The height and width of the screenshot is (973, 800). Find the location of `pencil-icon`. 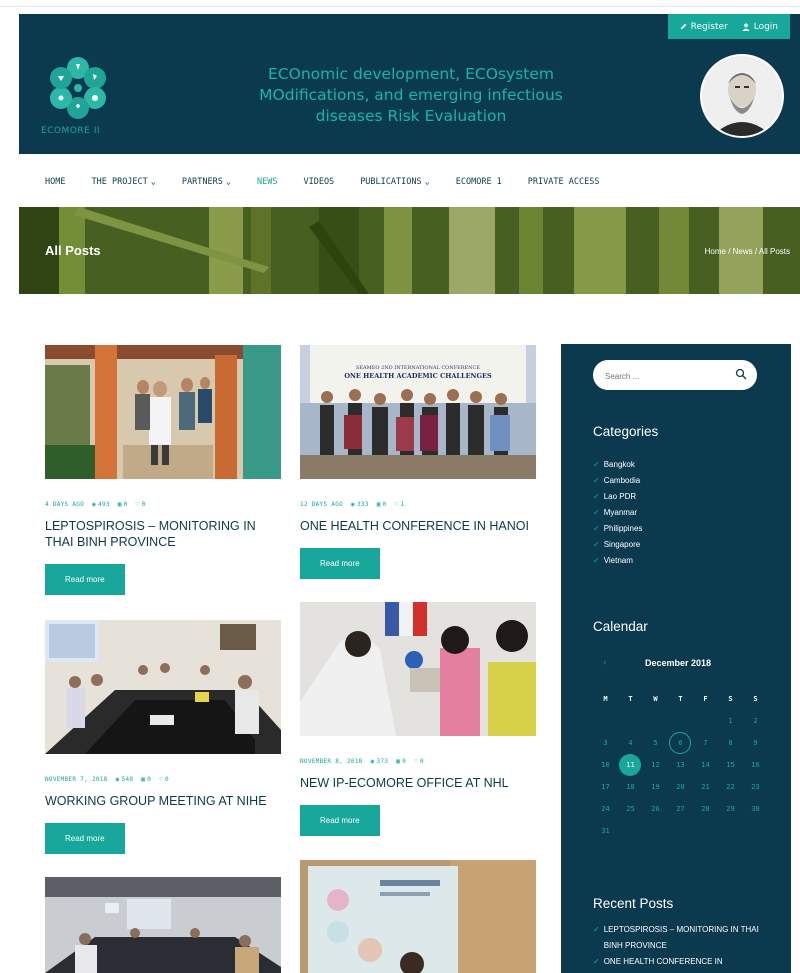

pencil-icon is located at coordinates (683, 26).